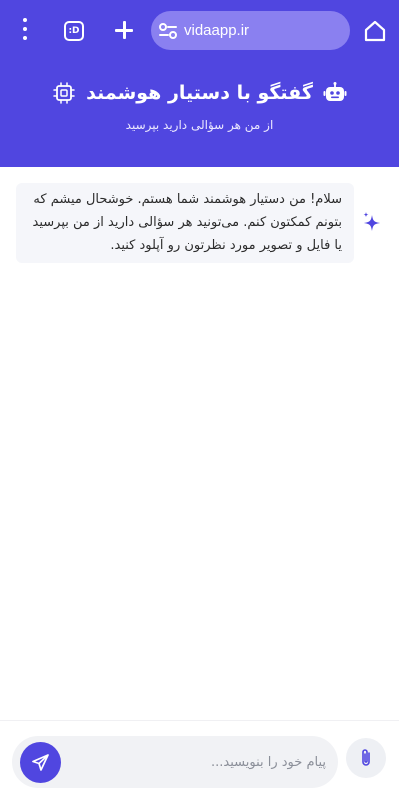 Image resolution: width=399 pixels, height=800 pixels. What do you see at coordinates (217, 30) in the screenshot?
I see `url-text: vidaapp.ir` at bounding box center [217, 30].